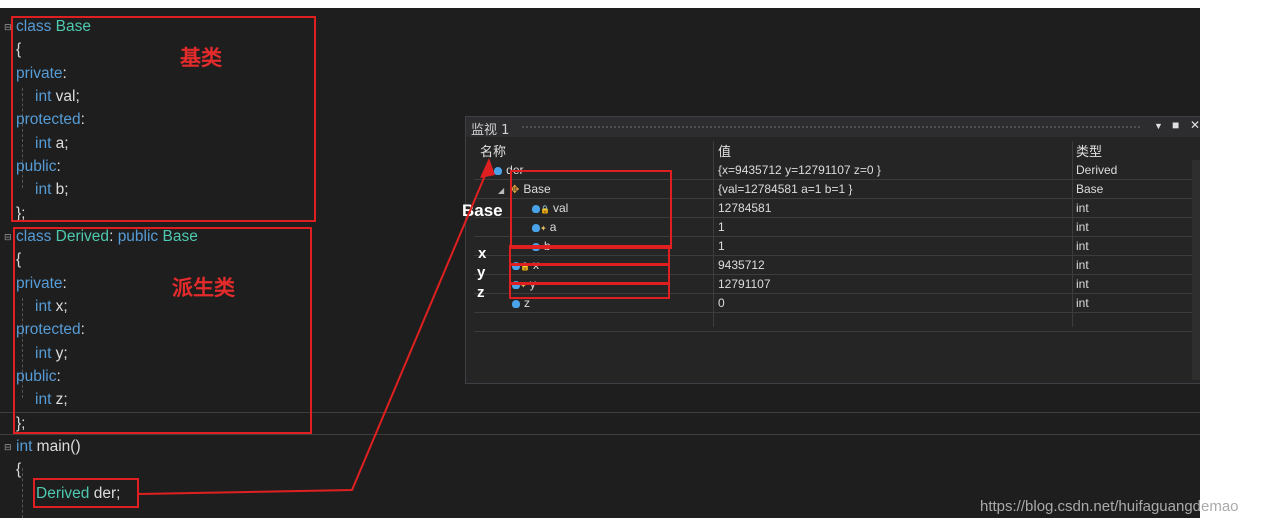 This screenshot has height=526, width=1264. I want to click on annotation-base: Base, so click(482, 210).